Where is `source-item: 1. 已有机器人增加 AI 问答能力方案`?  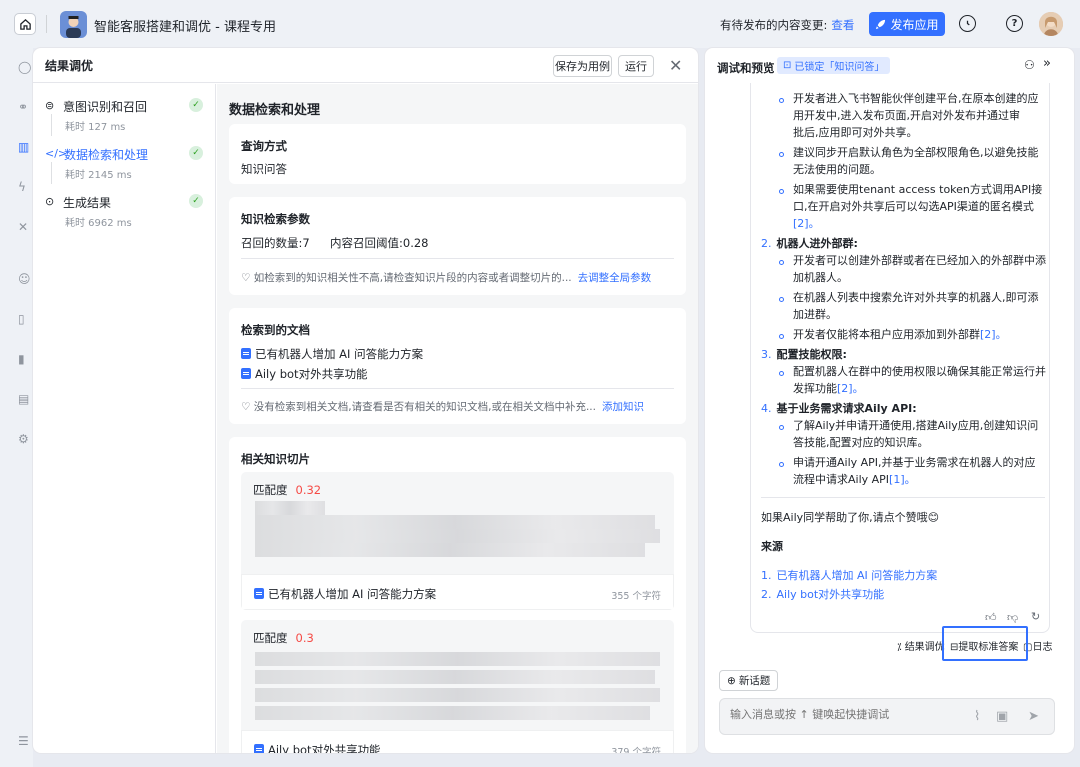
source-item: 1. 已有机器人增加 AI 问答能力方案 is located at coordinates (849, 575).